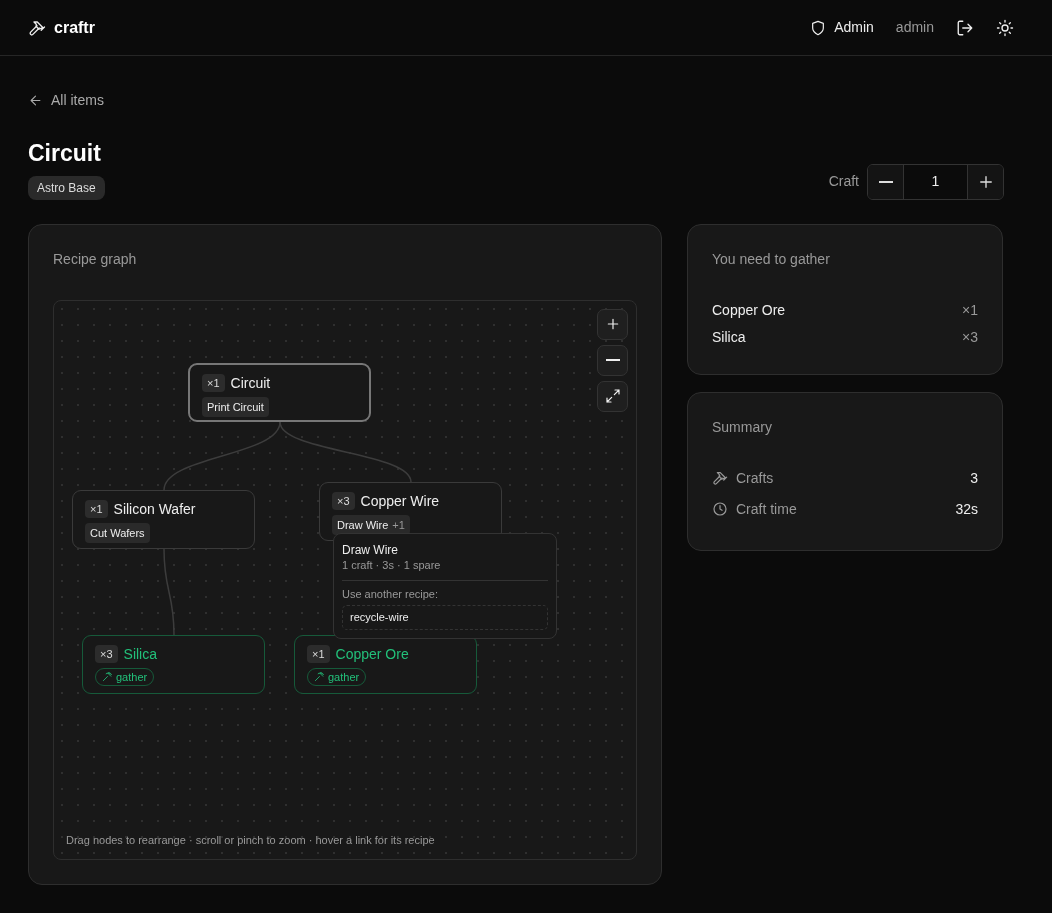 The width and height of the screenshot is (1052, 913). I want to click on admin-link: Admin, so click(842, 27).